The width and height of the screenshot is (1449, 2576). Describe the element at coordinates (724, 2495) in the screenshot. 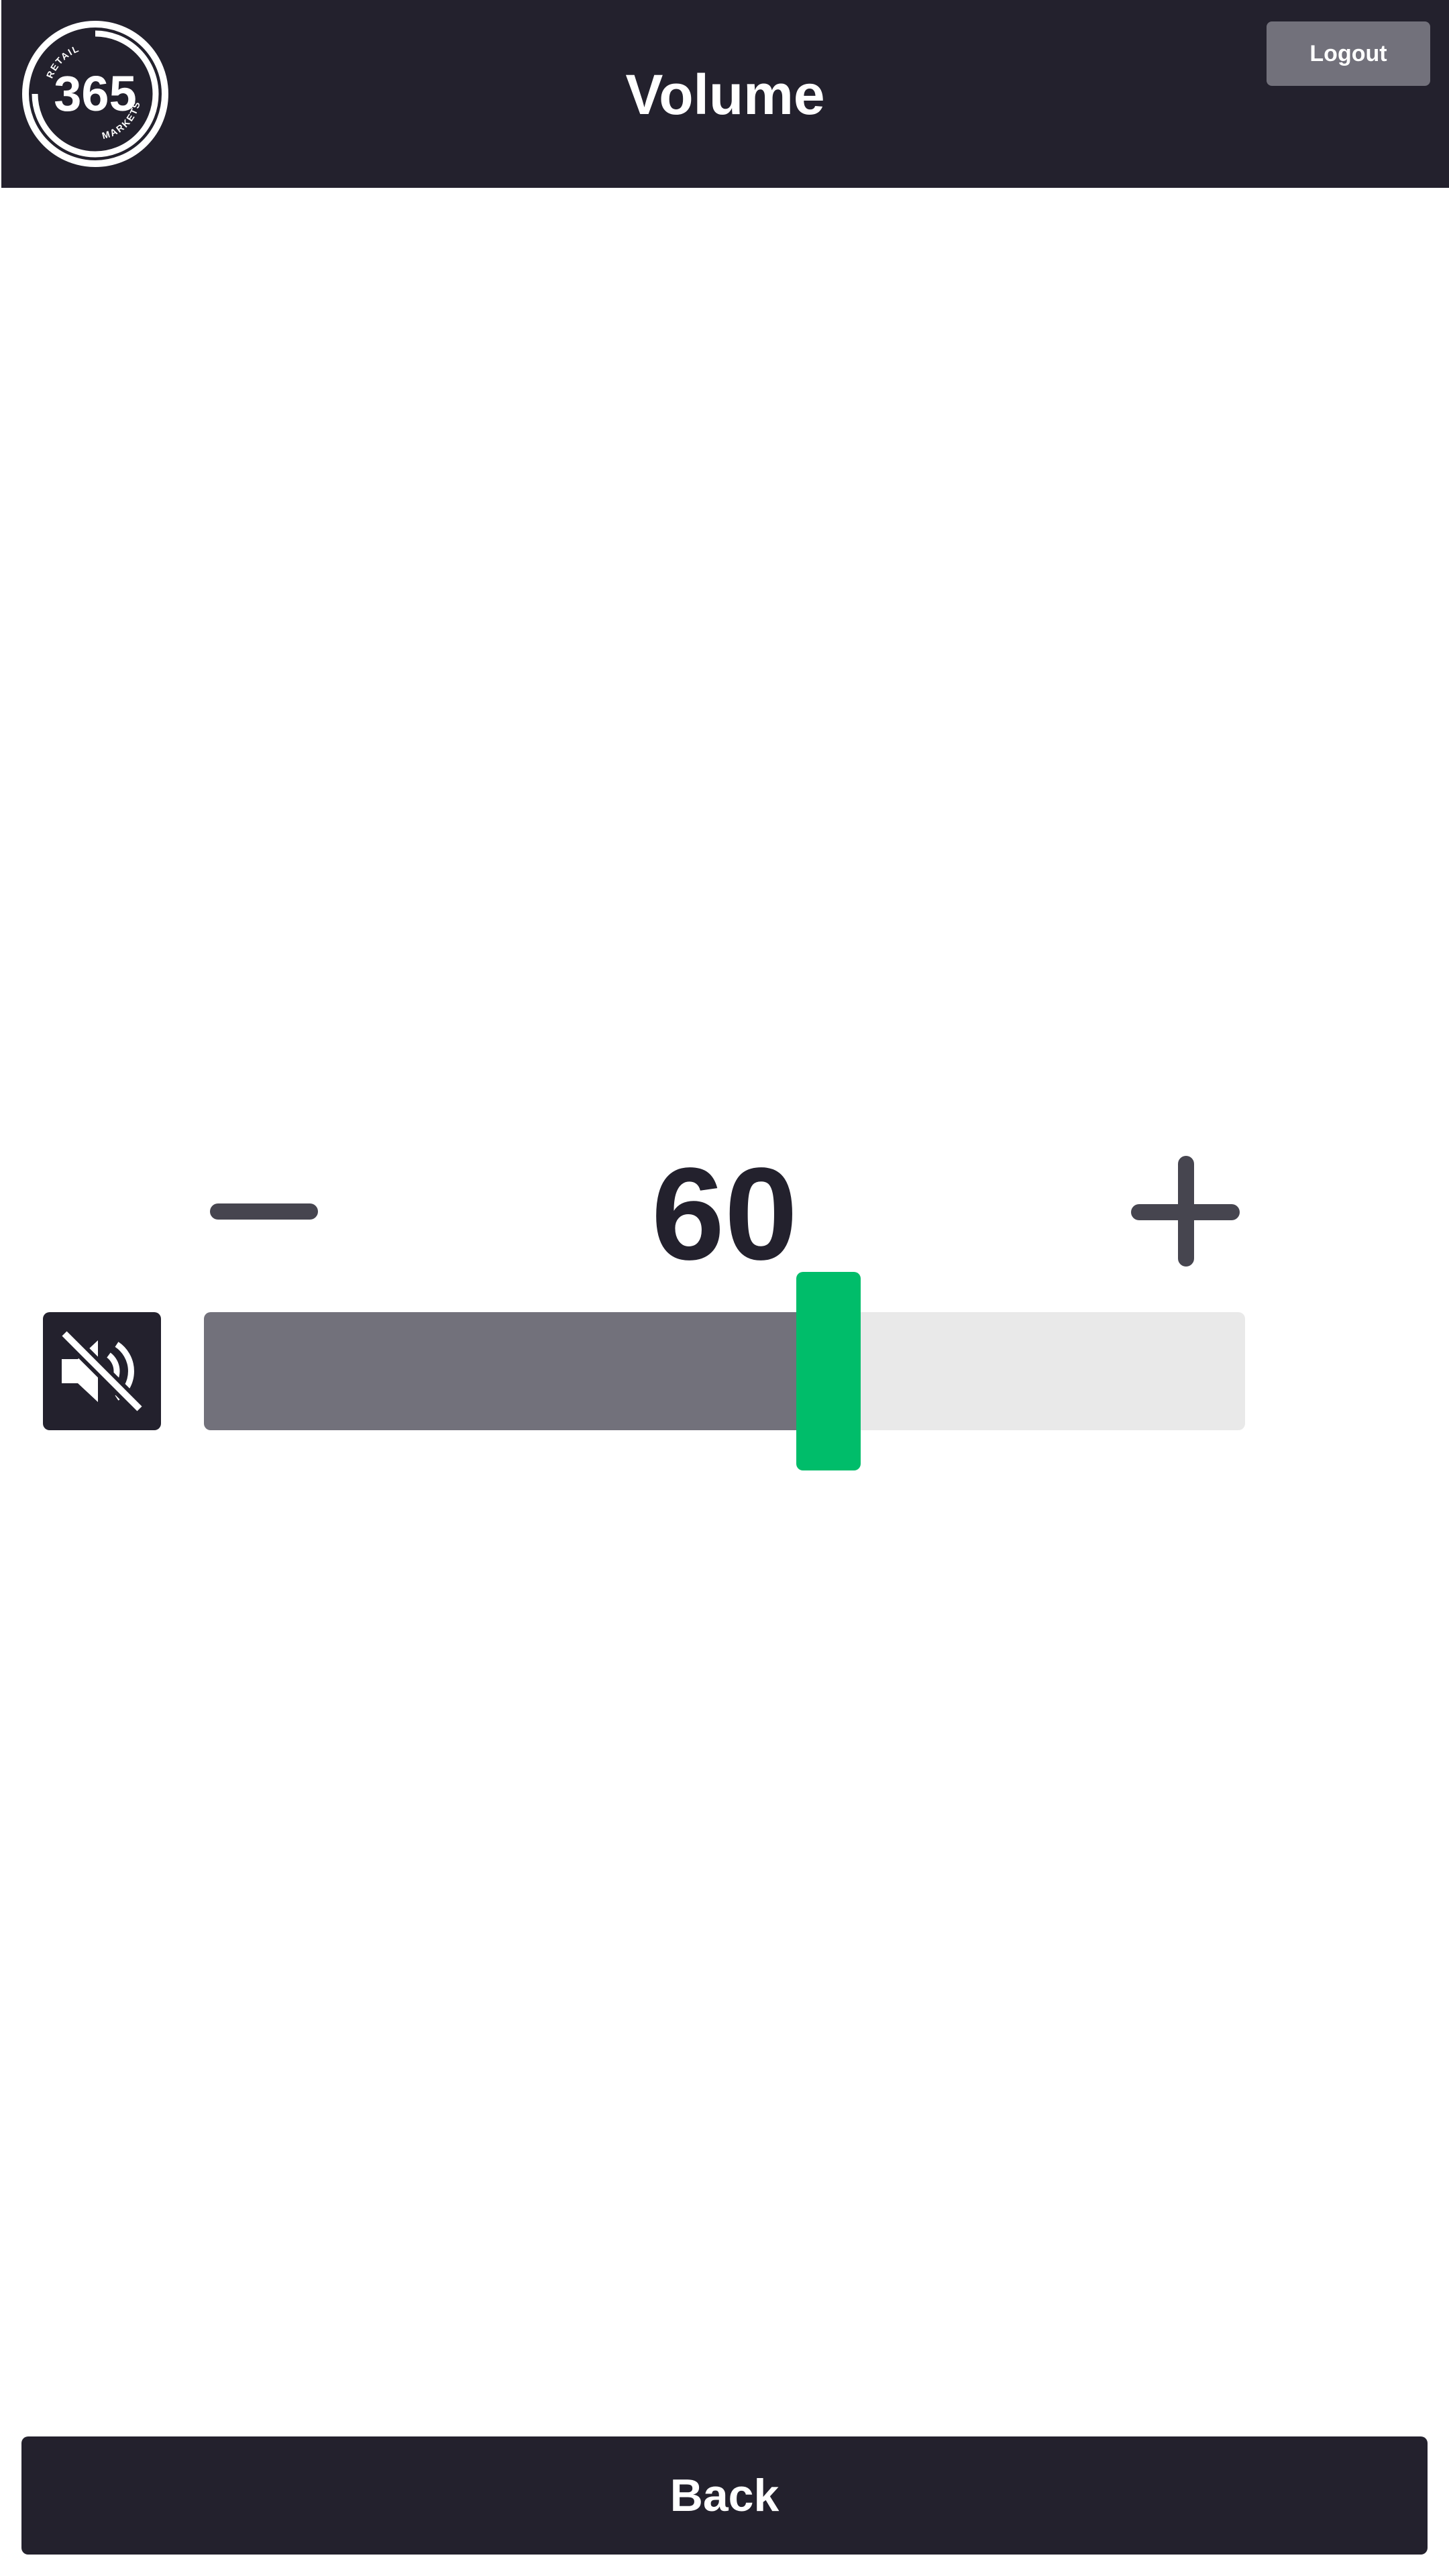

I see `back-button: Back` at that location.